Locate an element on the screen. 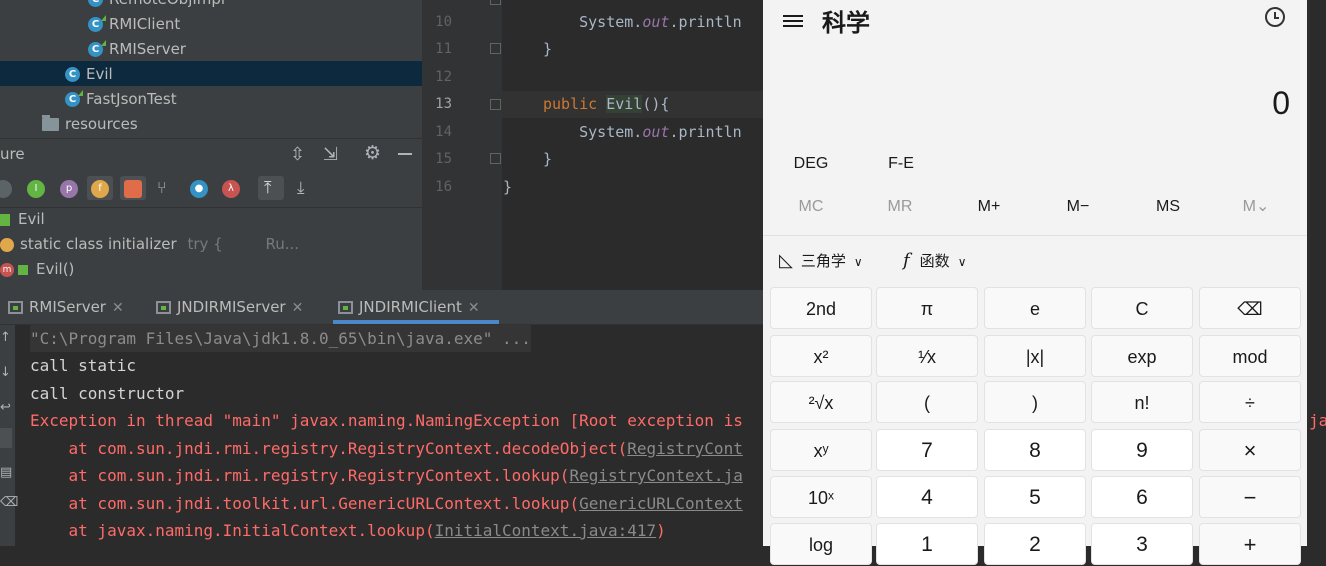 The width and height of the screenshot is (1326, 566). memory-recall-button: MR is located at coordinates (900, 207).